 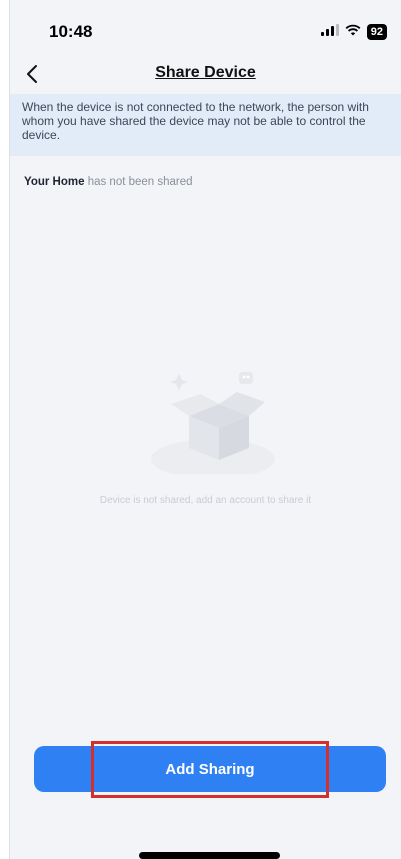 I want to click on nav-bar: Share Device, so click(x=205, y=74).